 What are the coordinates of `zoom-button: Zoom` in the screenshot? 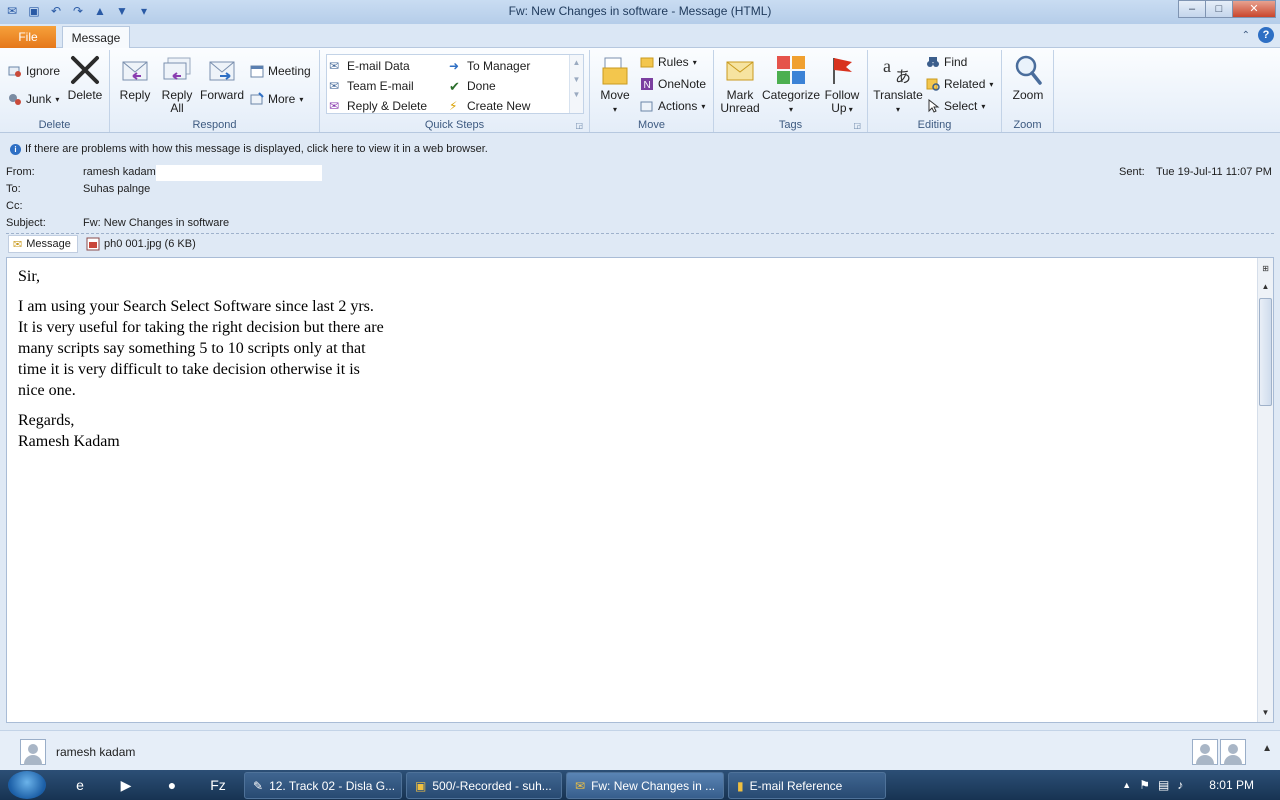 It's located at (1028, 78).